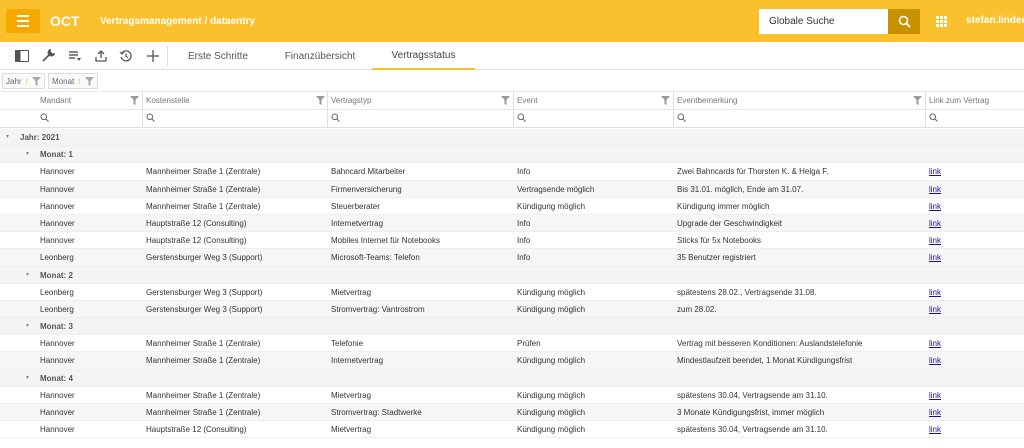  I want to click on list-filter-icon, so click(75, 56).